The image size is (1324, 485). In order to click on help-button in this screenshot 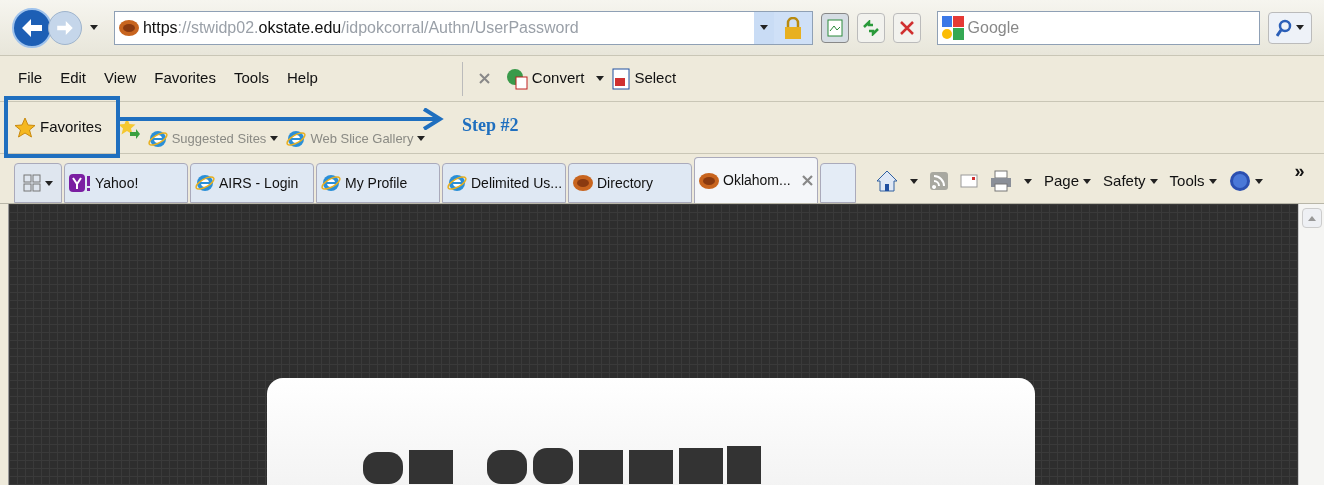, I will do `click(1245, 181)`.